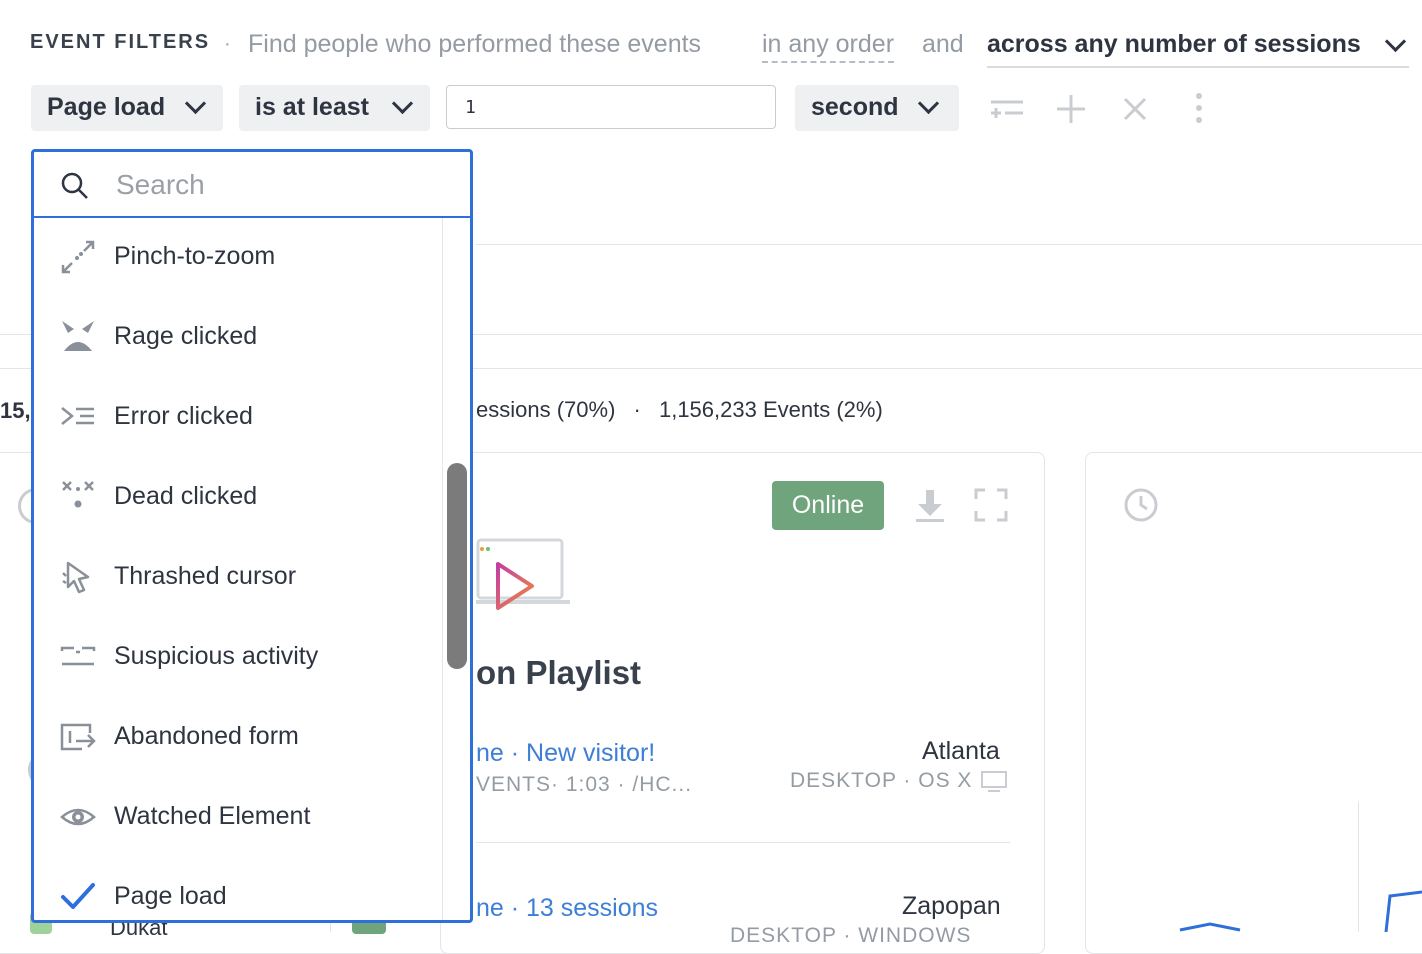  I want to click on dropdown-item: Suspicious activity, so click(238, 658).